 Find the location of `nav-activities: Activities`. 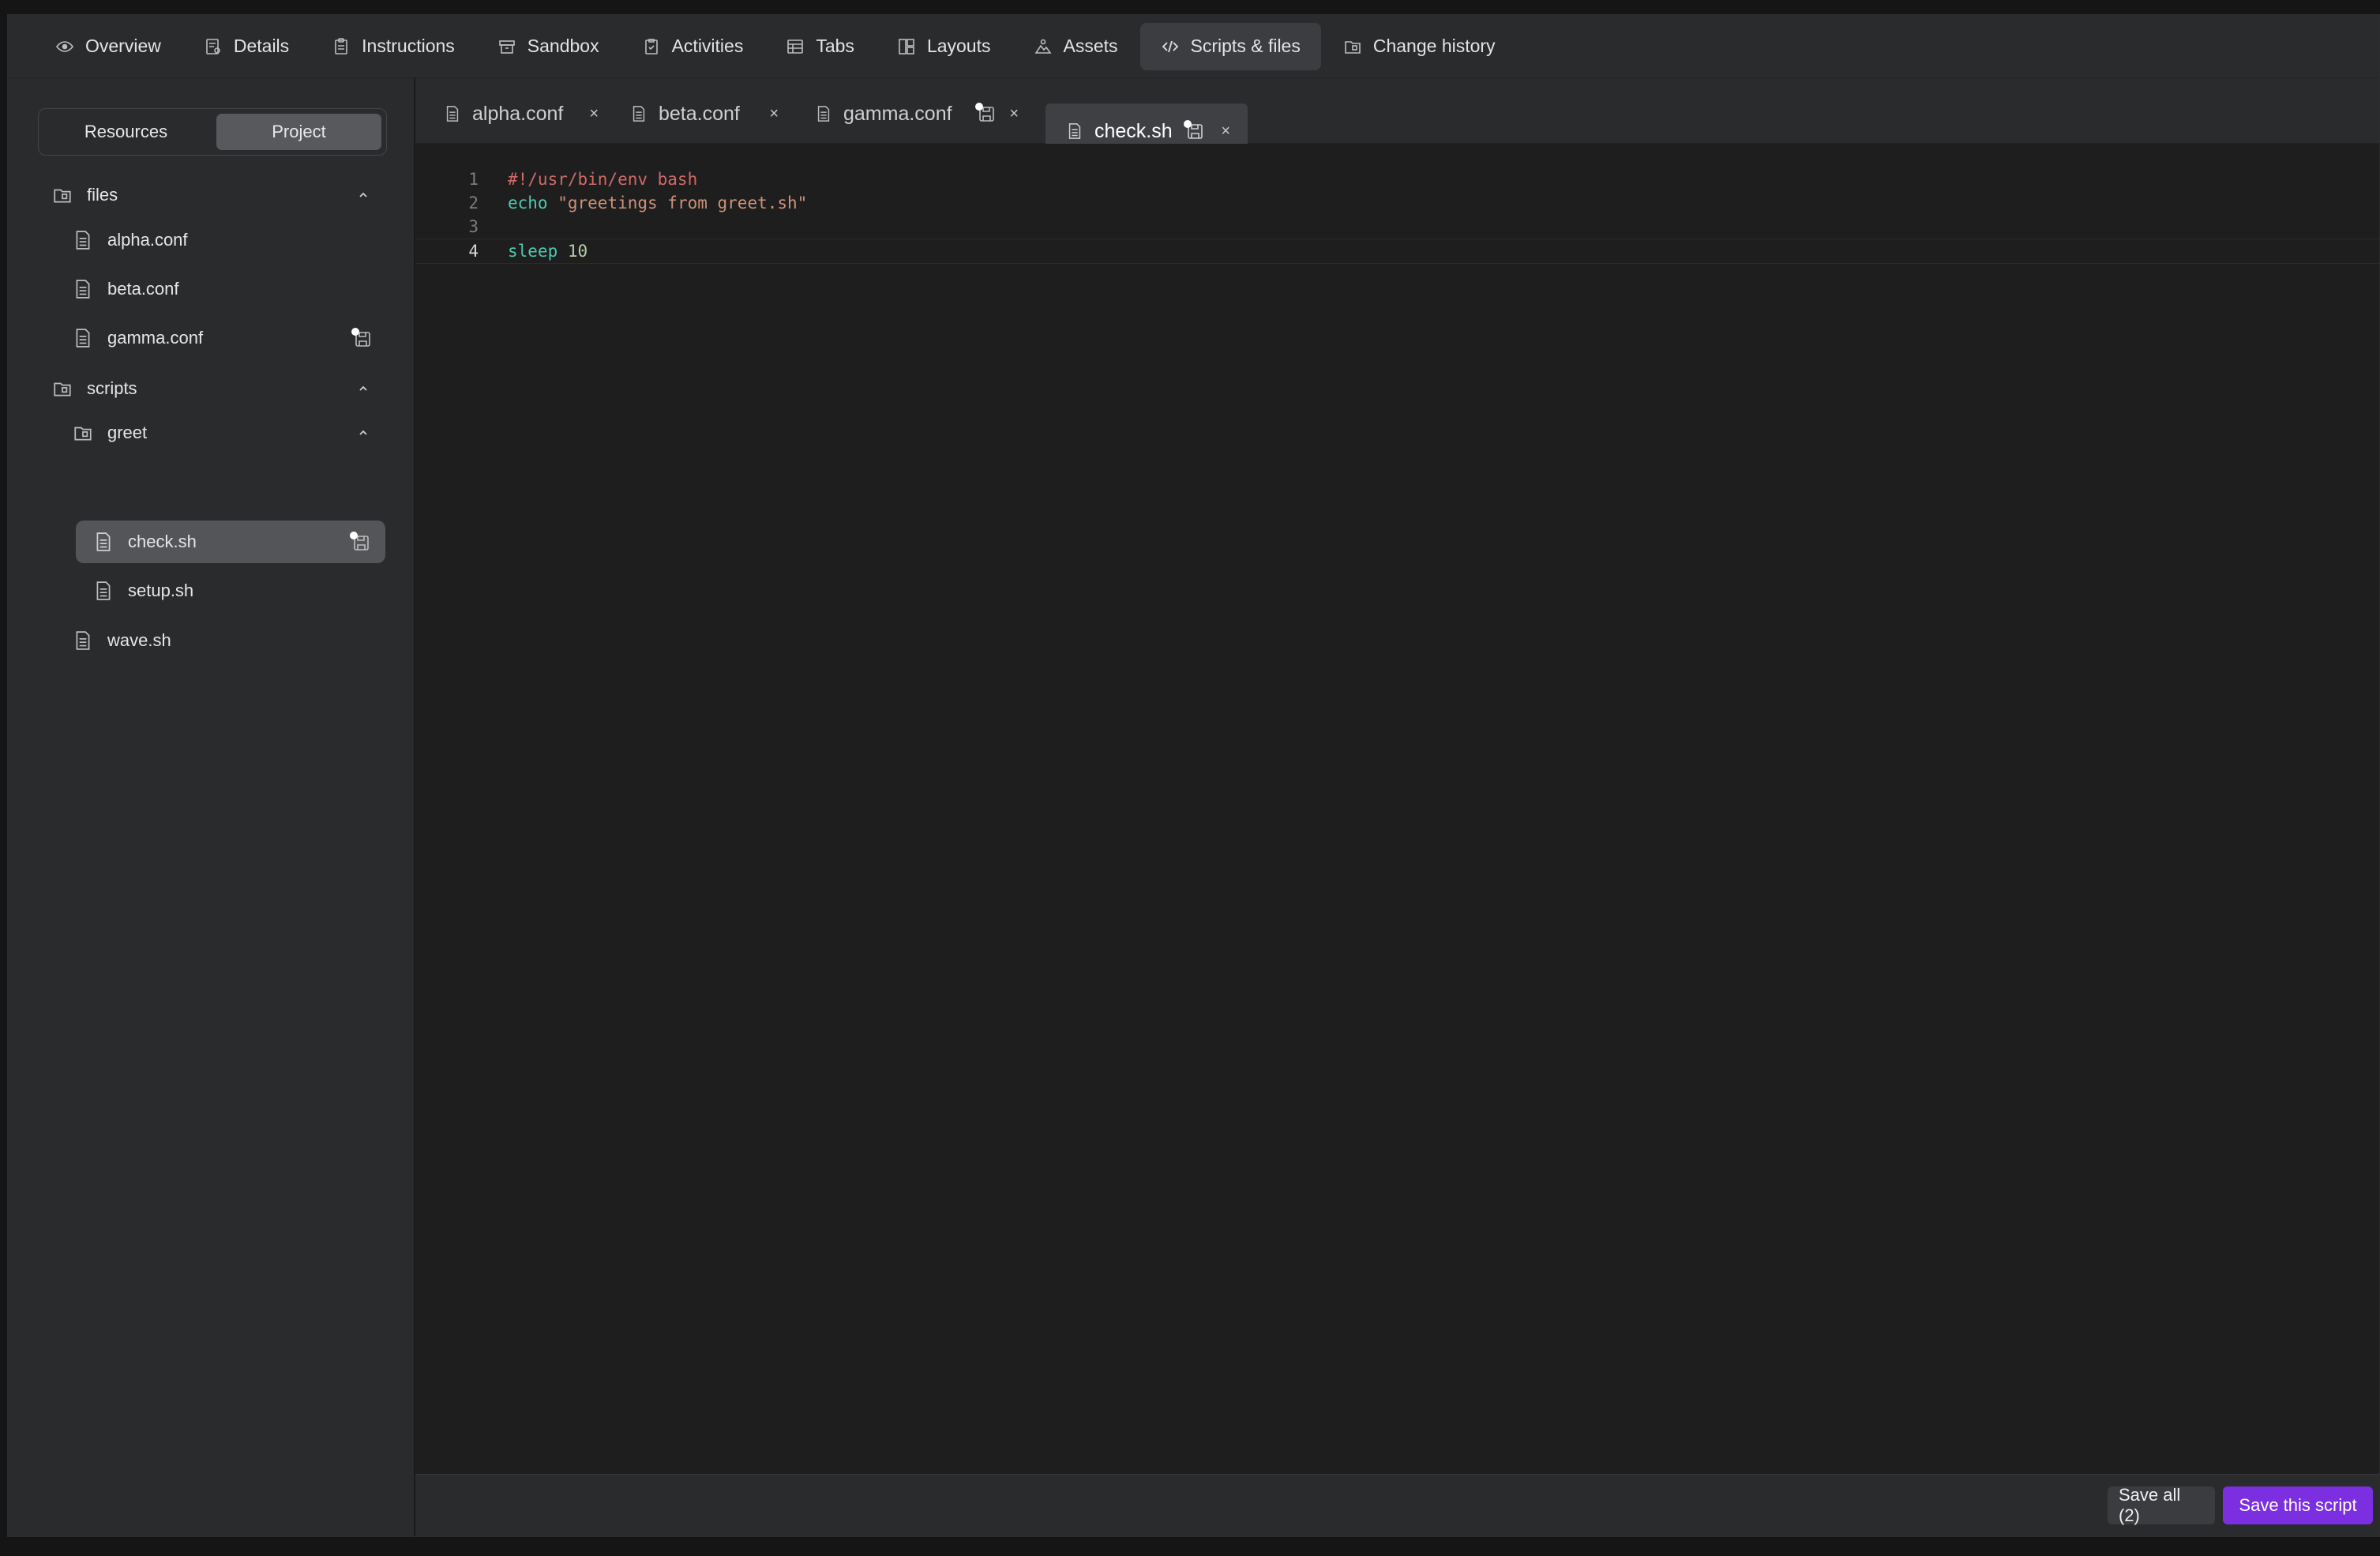

nav-activities: Activities is located at coordinates (692, 46).